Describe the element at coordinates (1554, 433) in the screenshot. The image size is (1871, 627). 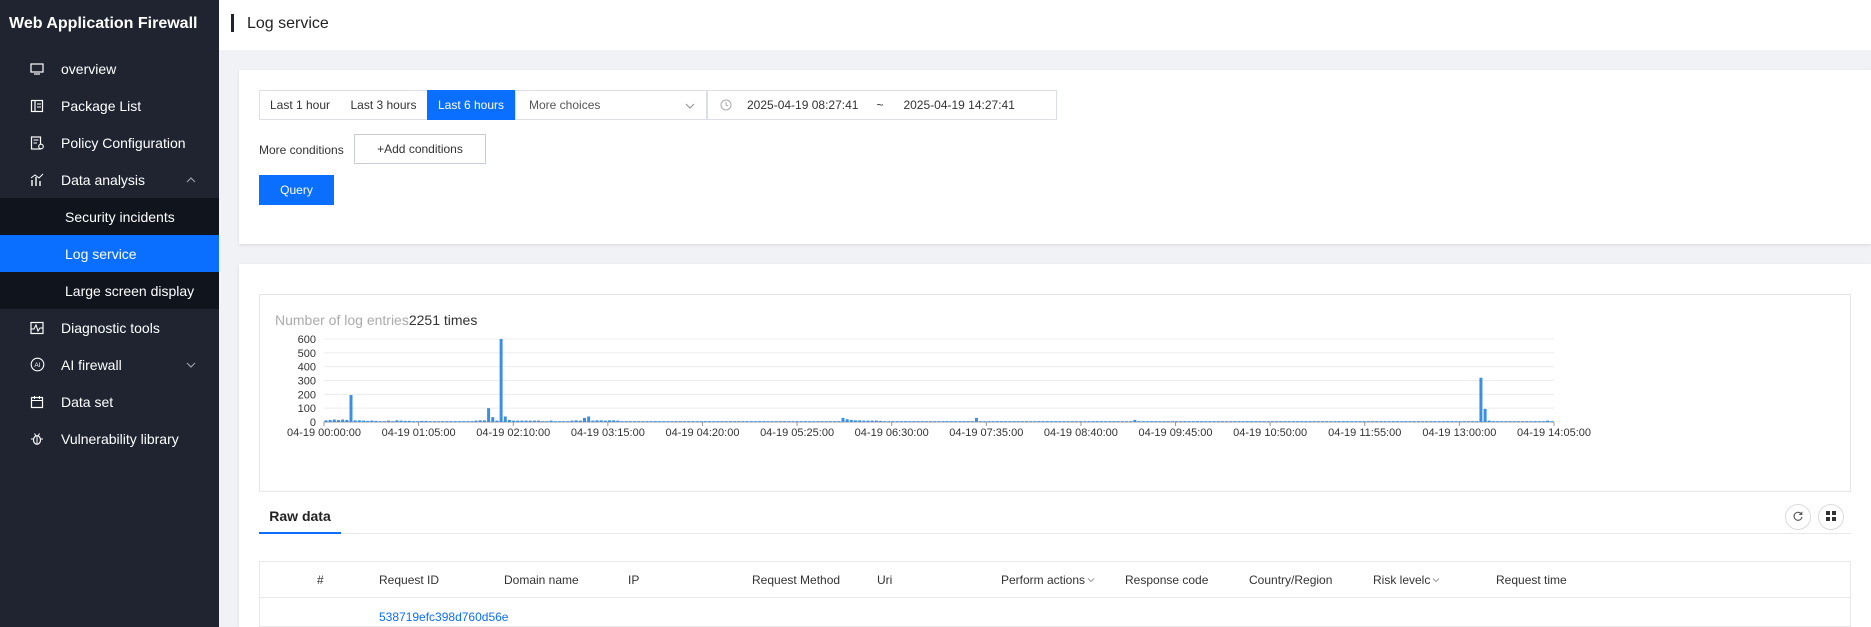
I see `x-tick-label: 04-19 14:05:00` at that location.